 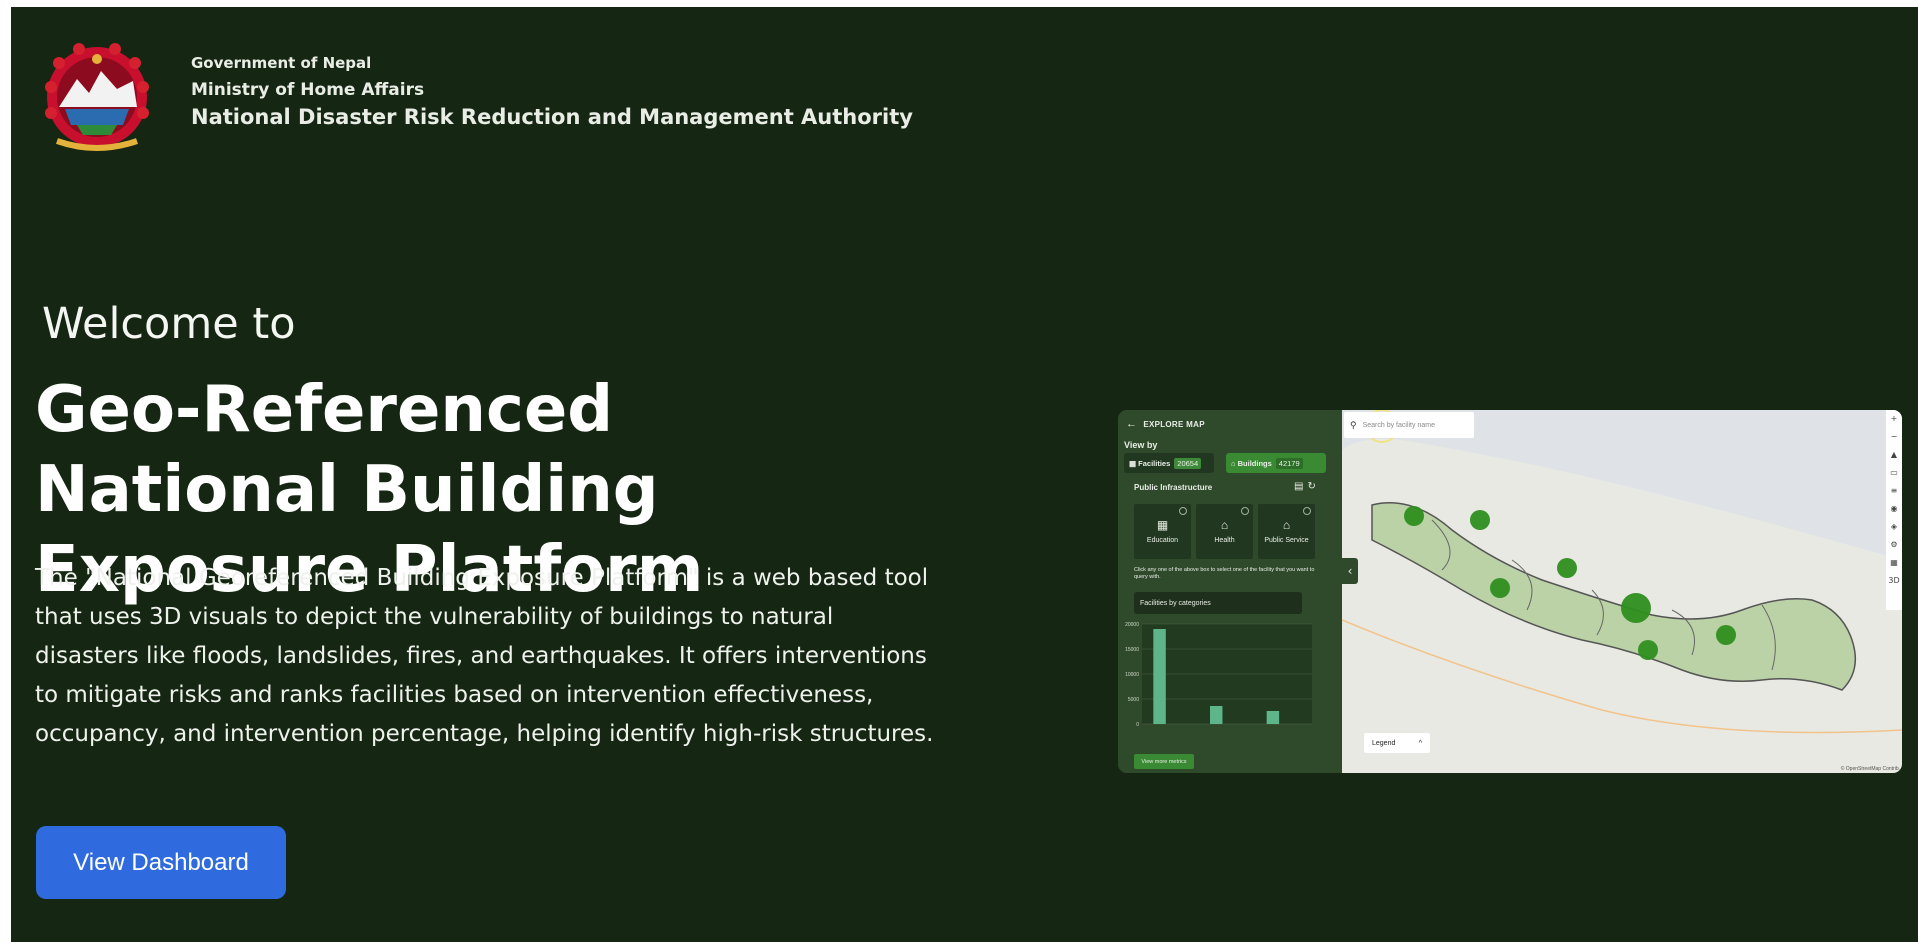 I want to click on grid-icon: ▦, so click(x=1894, y=562).